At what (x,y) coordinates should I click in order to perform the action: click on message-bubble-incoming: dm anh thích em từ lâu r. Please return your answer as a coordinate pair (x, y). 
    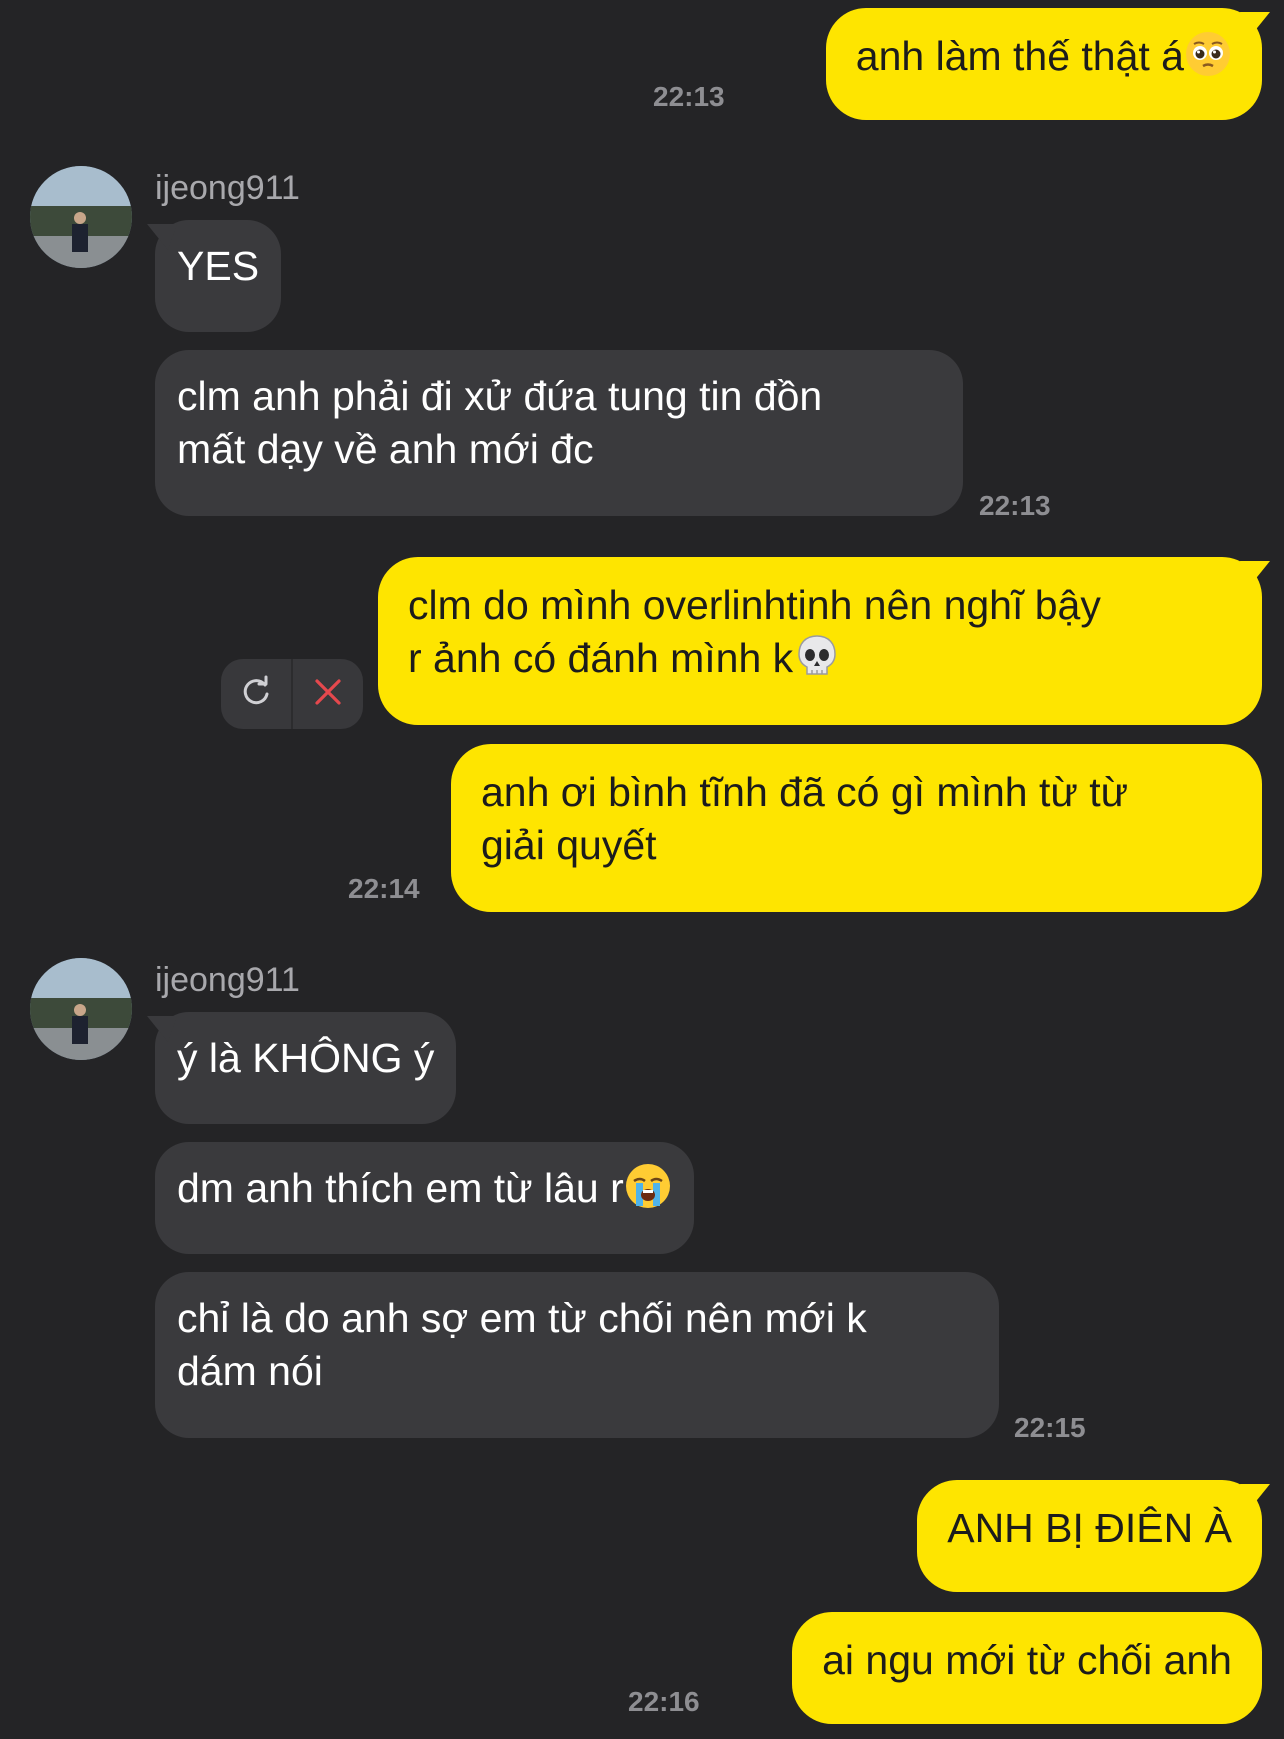
    Looking at the image, I should click on (424, 1198).